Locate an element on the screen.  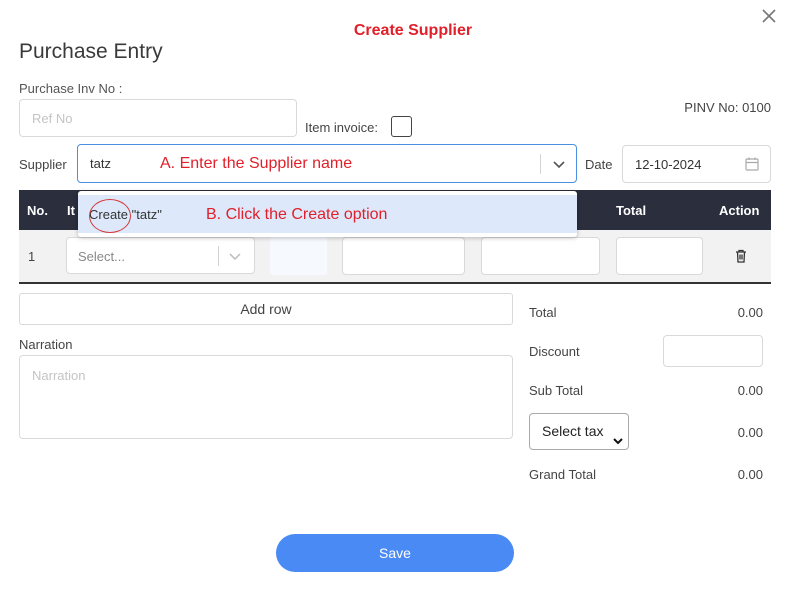
subtotal-label: Sub Total is located at coordinates (556, 390).